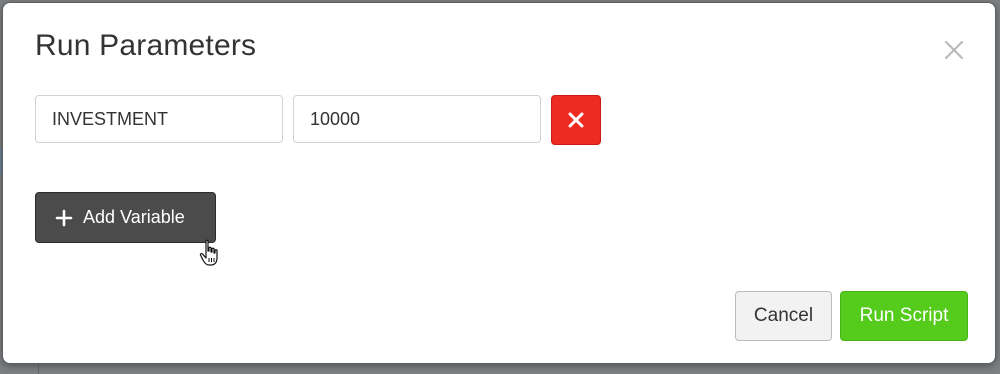 The image size is (1000, 374). I want to click on cancel-button: Cancel, so click(783, 316).